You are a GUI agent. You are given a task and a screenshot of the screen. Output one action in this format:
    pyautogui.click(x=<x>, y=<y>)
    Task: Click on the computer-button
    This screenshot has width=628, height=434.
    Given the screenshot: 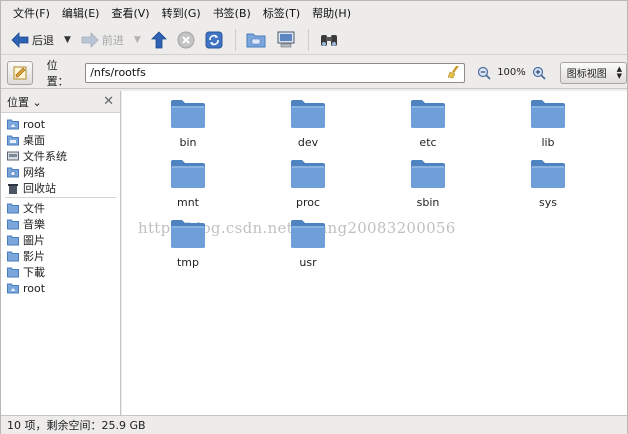 What is the action you would take?
    pyautogui.click(x=286, y=40)
    